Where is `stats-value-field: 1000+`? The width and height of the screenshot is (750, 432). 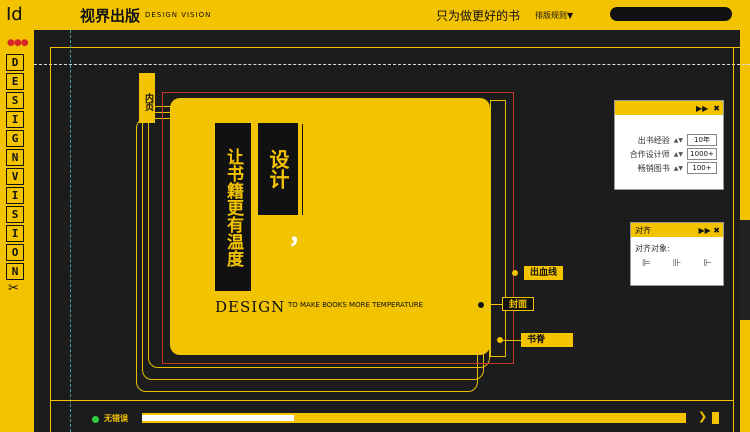
stats-value-field: 1000+ is located at coordinates (702, 154).